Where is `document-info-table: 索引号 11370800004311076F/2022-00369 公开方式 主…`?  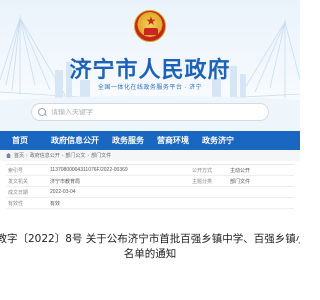
document-info-table: 索引号 11370800004311076F/2022-00369 公开方式 主… is located at coordinates (150, 186).